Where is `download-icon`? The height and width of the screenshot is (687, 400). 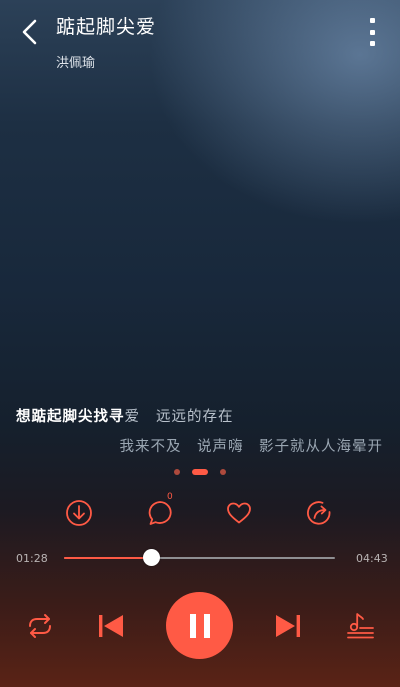 download-icon is located at coordinates (79, 513).